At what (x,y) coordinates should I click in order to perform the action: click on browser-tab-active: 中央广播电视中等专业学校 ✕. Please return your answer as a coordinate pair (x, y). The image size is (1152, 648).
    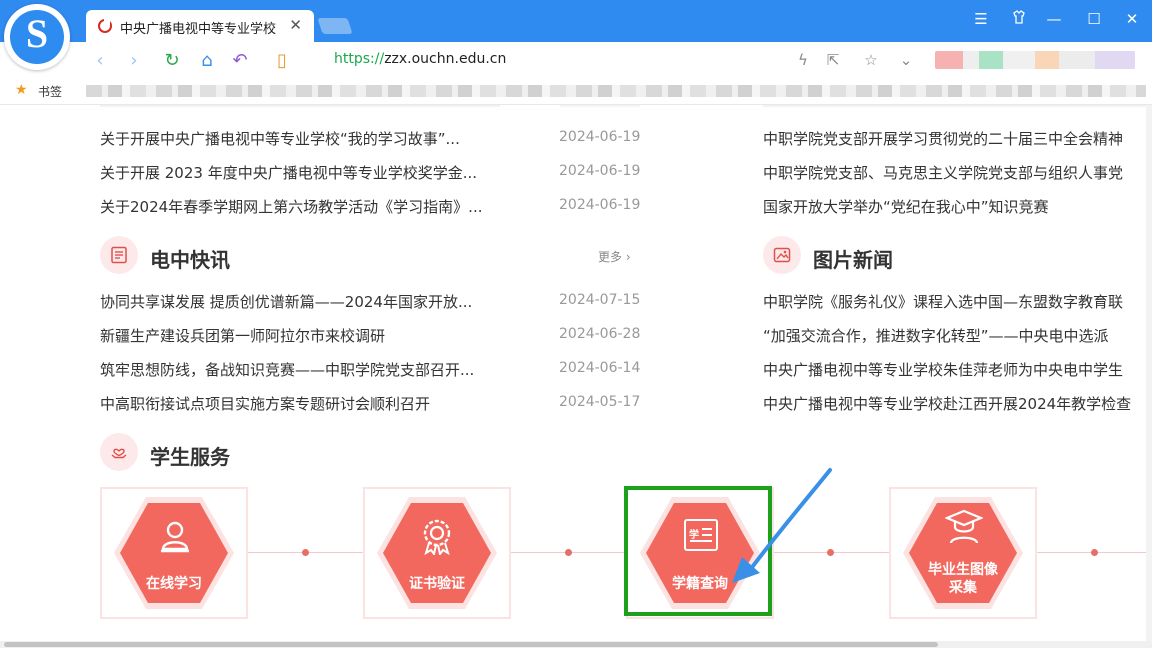
    Looking at the image, I should click on (200, 26).